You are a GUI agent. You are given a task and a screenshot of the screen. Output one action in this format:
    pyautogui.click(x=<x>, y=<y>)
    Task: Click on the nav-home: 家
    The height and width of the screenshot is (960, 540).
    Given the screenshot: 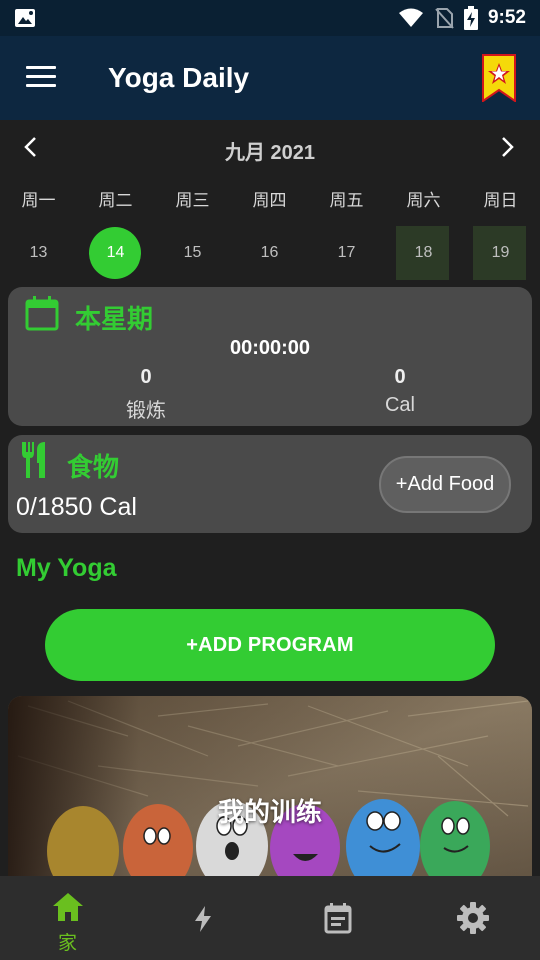 What is the action you would take?
    pyautogui.click(x=67, y=918)
    